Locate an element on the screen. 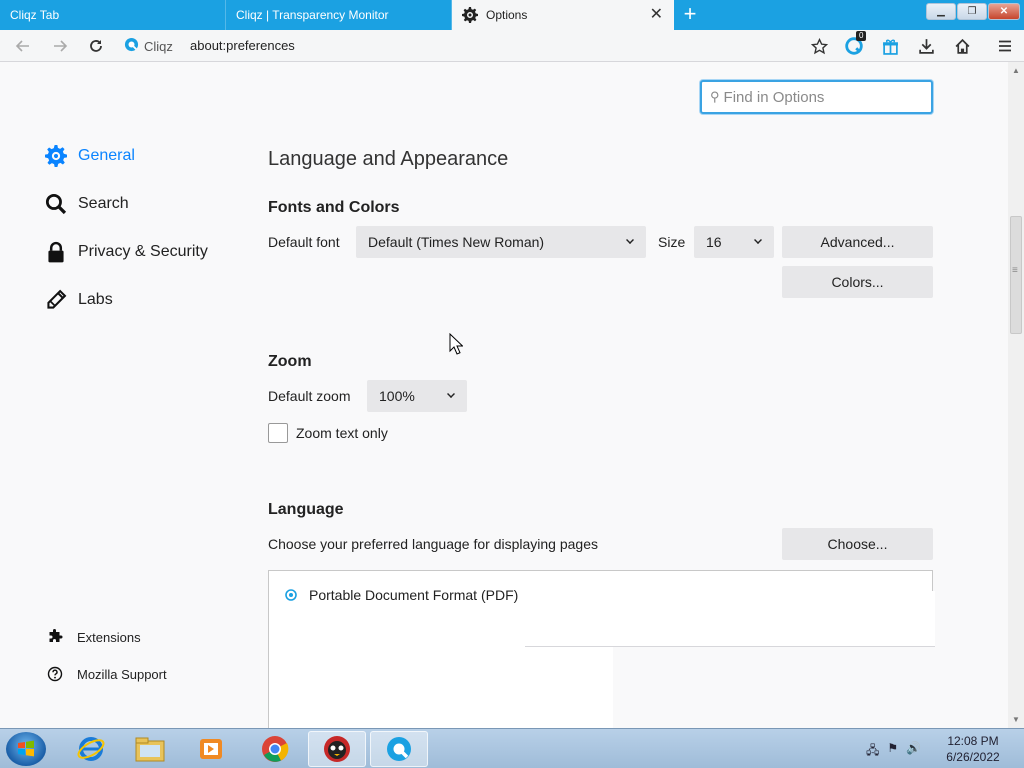 The image size is (1024, 768). system-clock: 12:08 PM 6/26/2022 is located at coordinates (973, 749).